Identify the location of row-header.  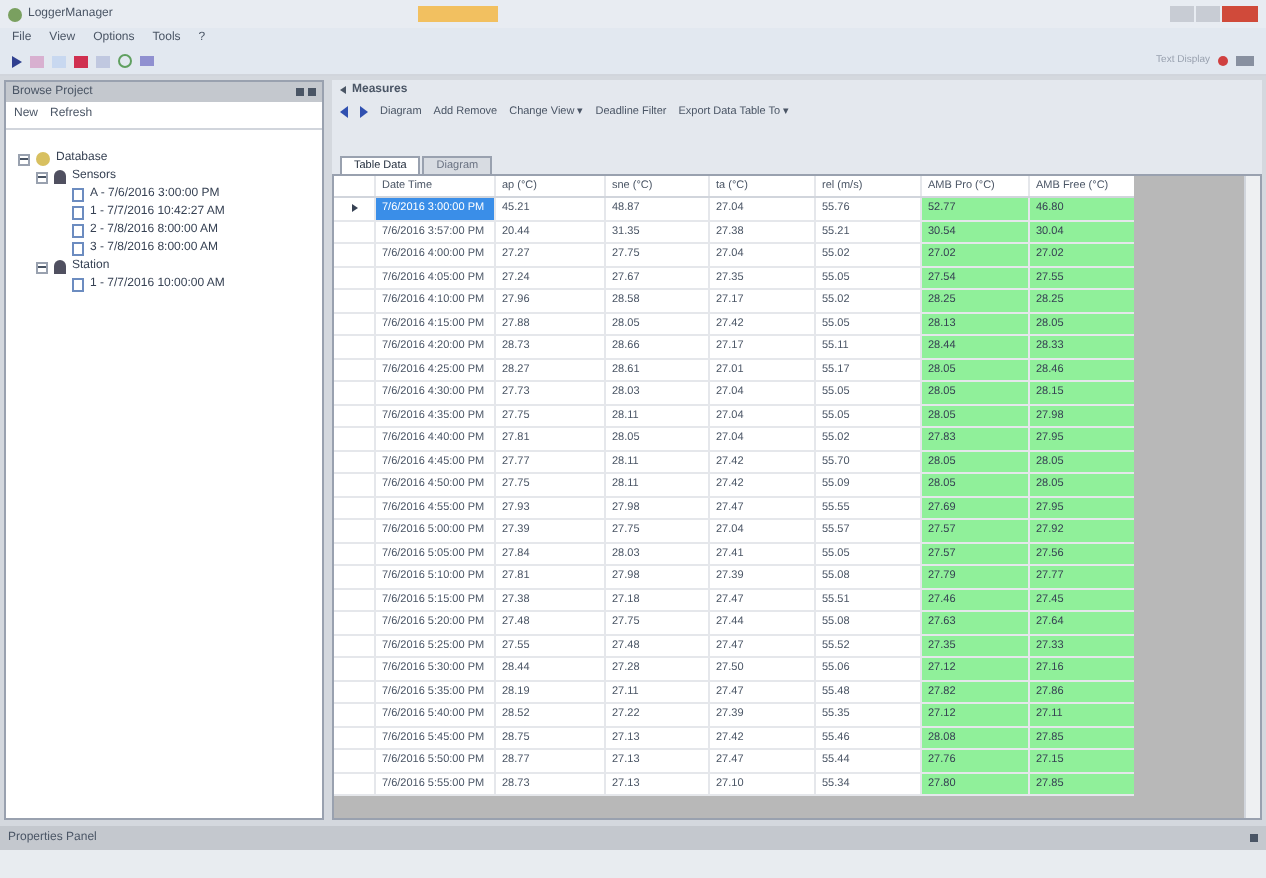
(354, 208).